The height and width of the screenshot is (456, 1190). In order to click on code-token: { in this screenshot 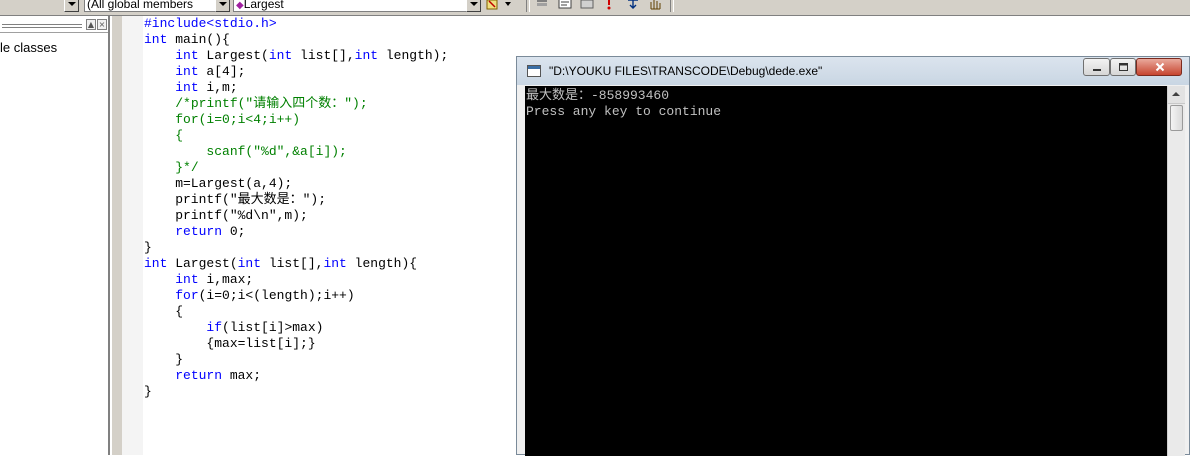, I will do `click(164, 311)`.